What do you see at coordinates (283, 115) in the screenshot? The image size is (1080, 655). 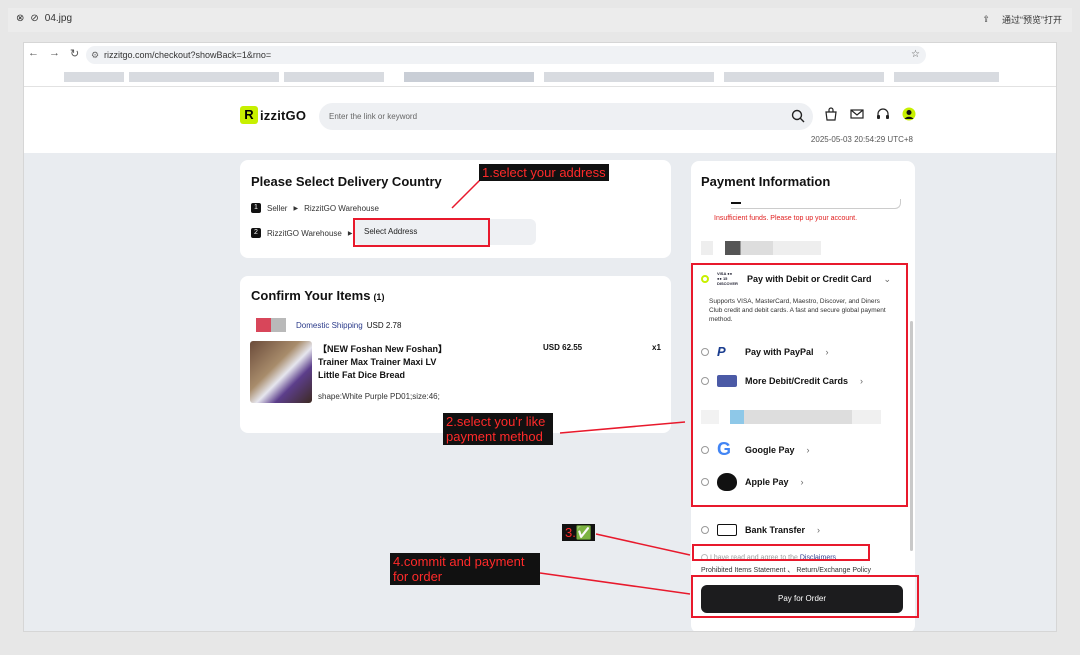 I see `logo-text: izzitGO` at bounding box center [283, 115].